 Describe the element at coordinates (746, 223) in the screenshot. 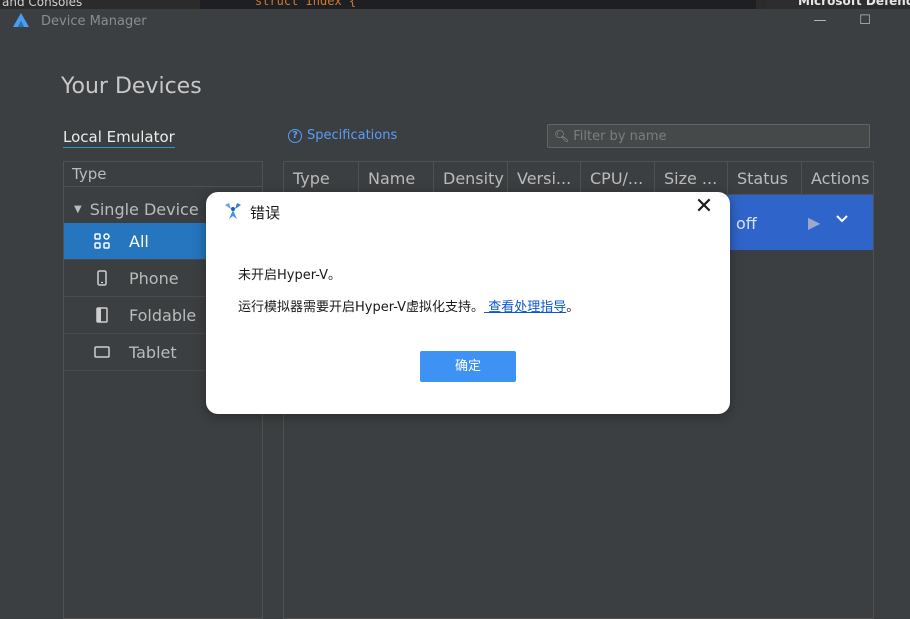

I see `device-status: off` at that location.